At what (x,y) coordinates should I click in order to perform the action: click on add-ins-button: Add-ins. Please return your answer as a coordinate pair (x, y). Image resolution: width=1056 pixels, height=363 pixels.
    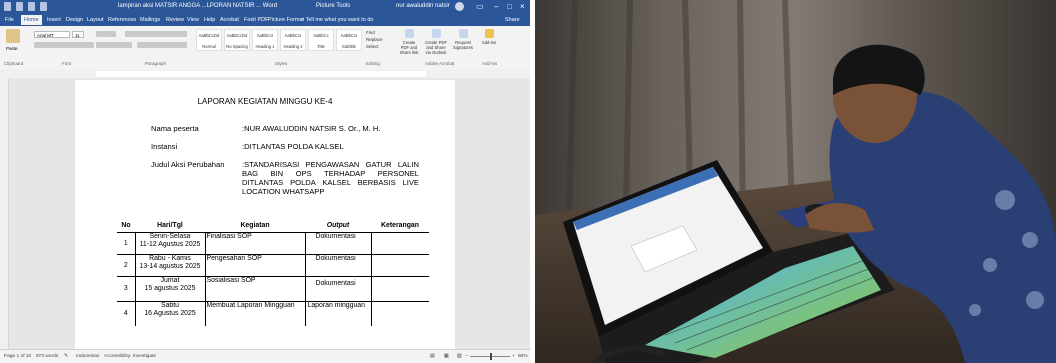
    Looking at the image, I should click on (489, 37).